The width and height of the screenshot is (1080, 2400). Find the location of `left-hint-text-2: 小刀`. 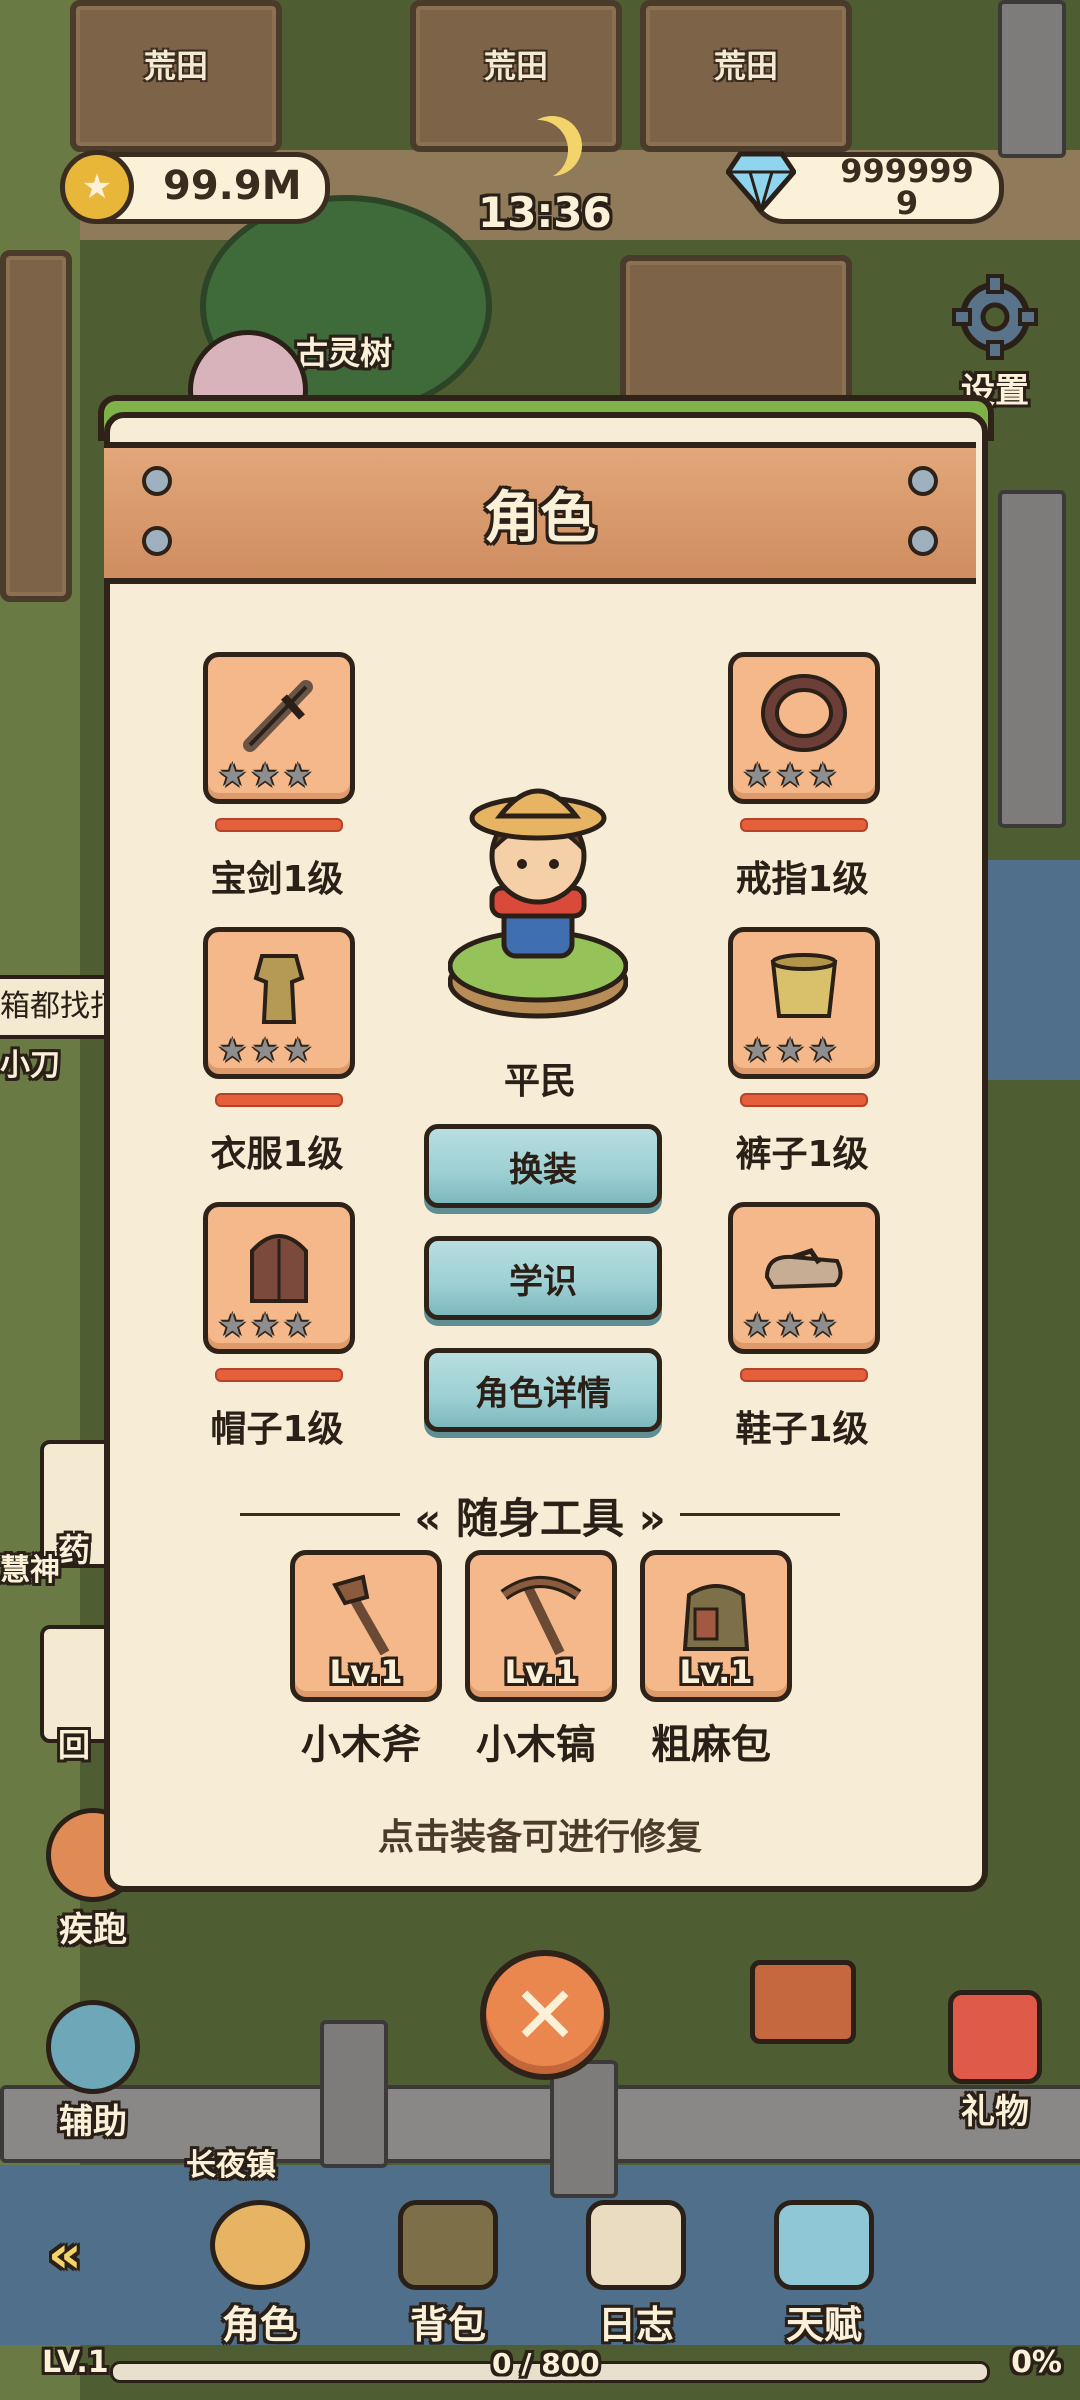

left-hint-text-2: 小刀 is located at coordinates (30, 1065).